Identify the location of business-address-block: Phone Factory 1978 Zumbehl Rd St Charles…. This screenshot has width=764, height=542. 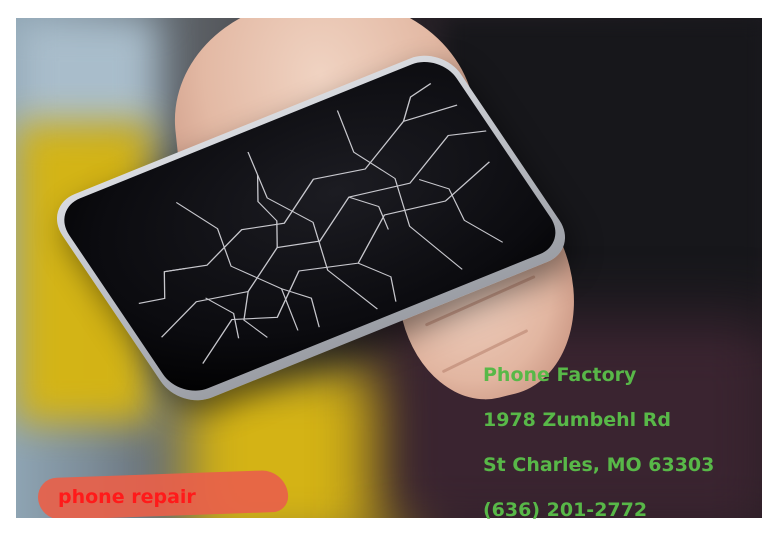
(623, 452).